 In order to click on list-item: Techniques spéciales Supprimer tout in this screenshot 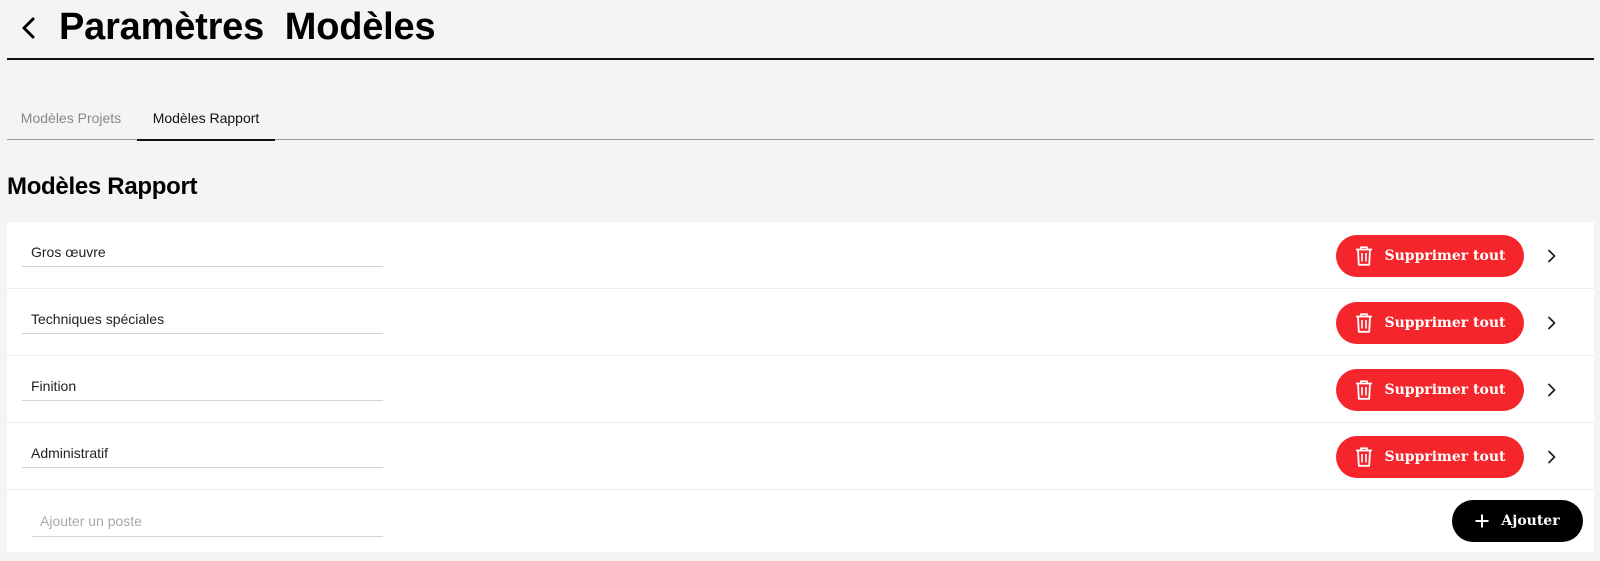, I will do `click(800, 322)`.